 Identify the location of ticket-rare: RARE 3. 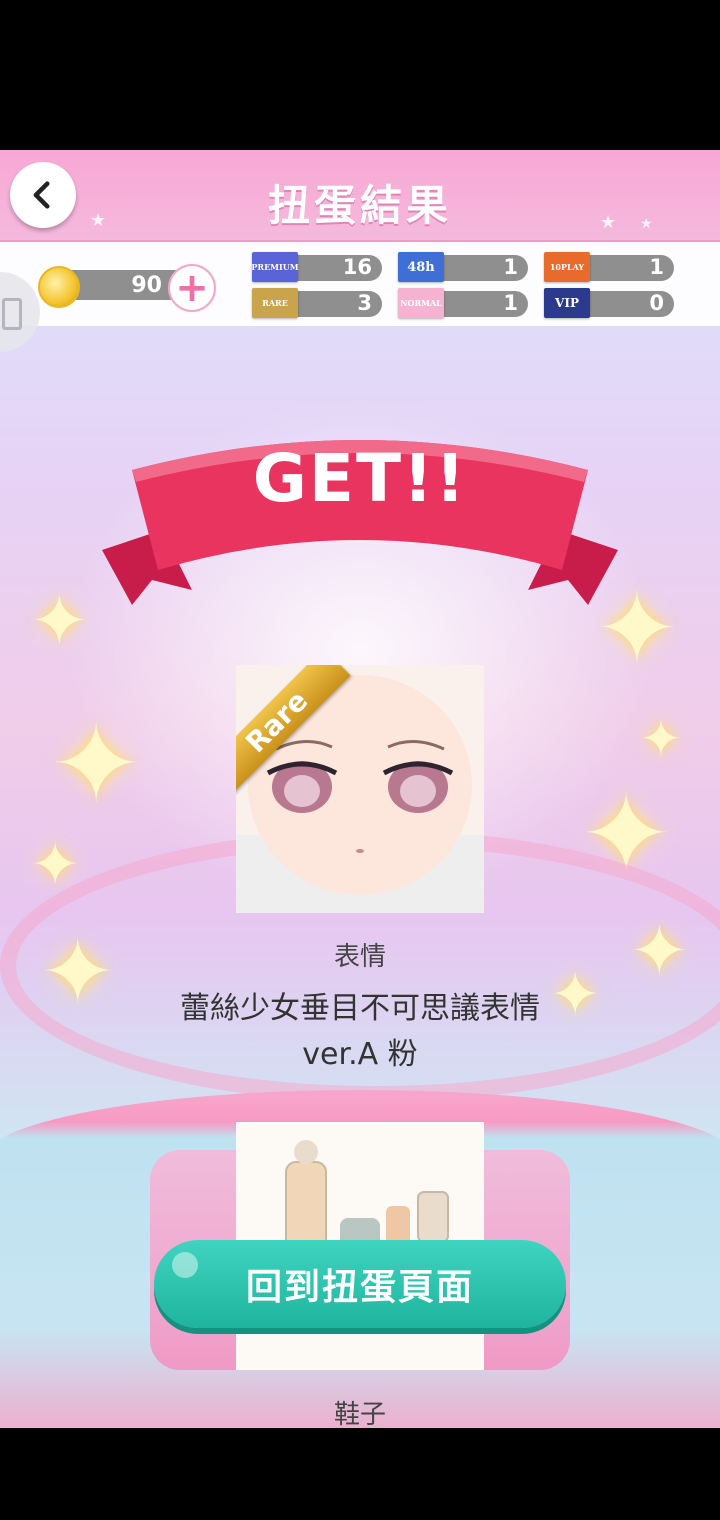
(317, 303).